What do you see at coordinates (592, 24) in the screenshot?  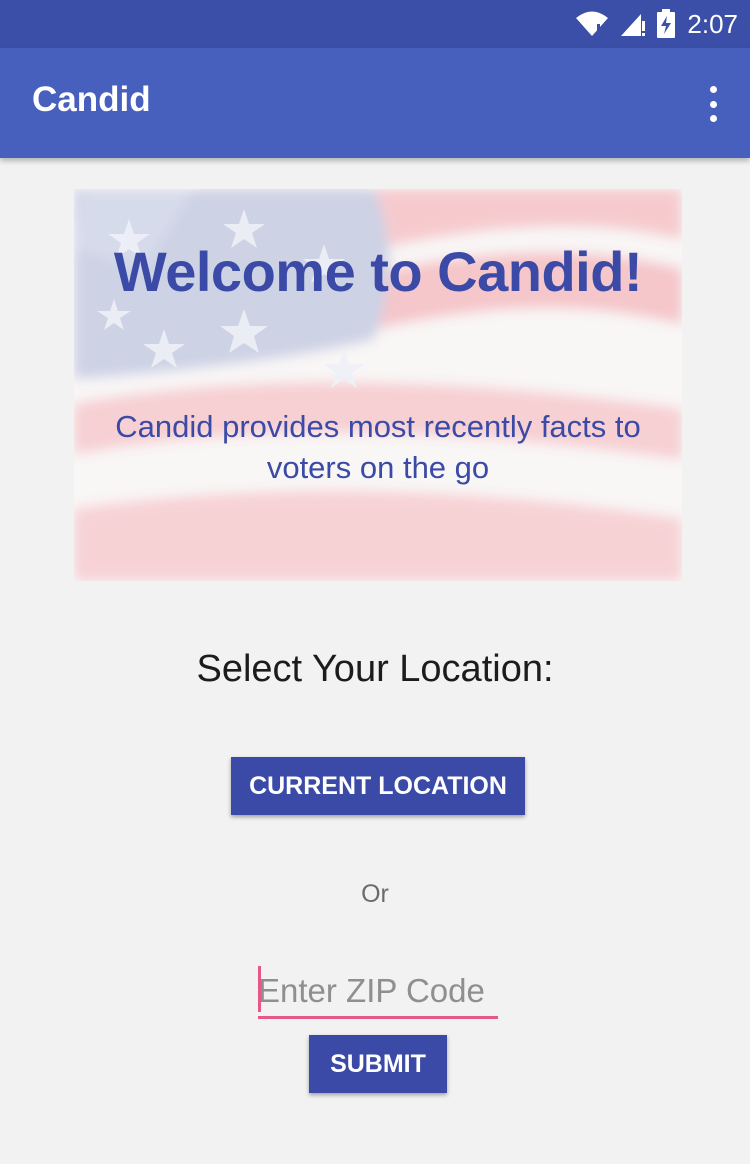 I see `wifi-icon` at bounding box center [592, 24].